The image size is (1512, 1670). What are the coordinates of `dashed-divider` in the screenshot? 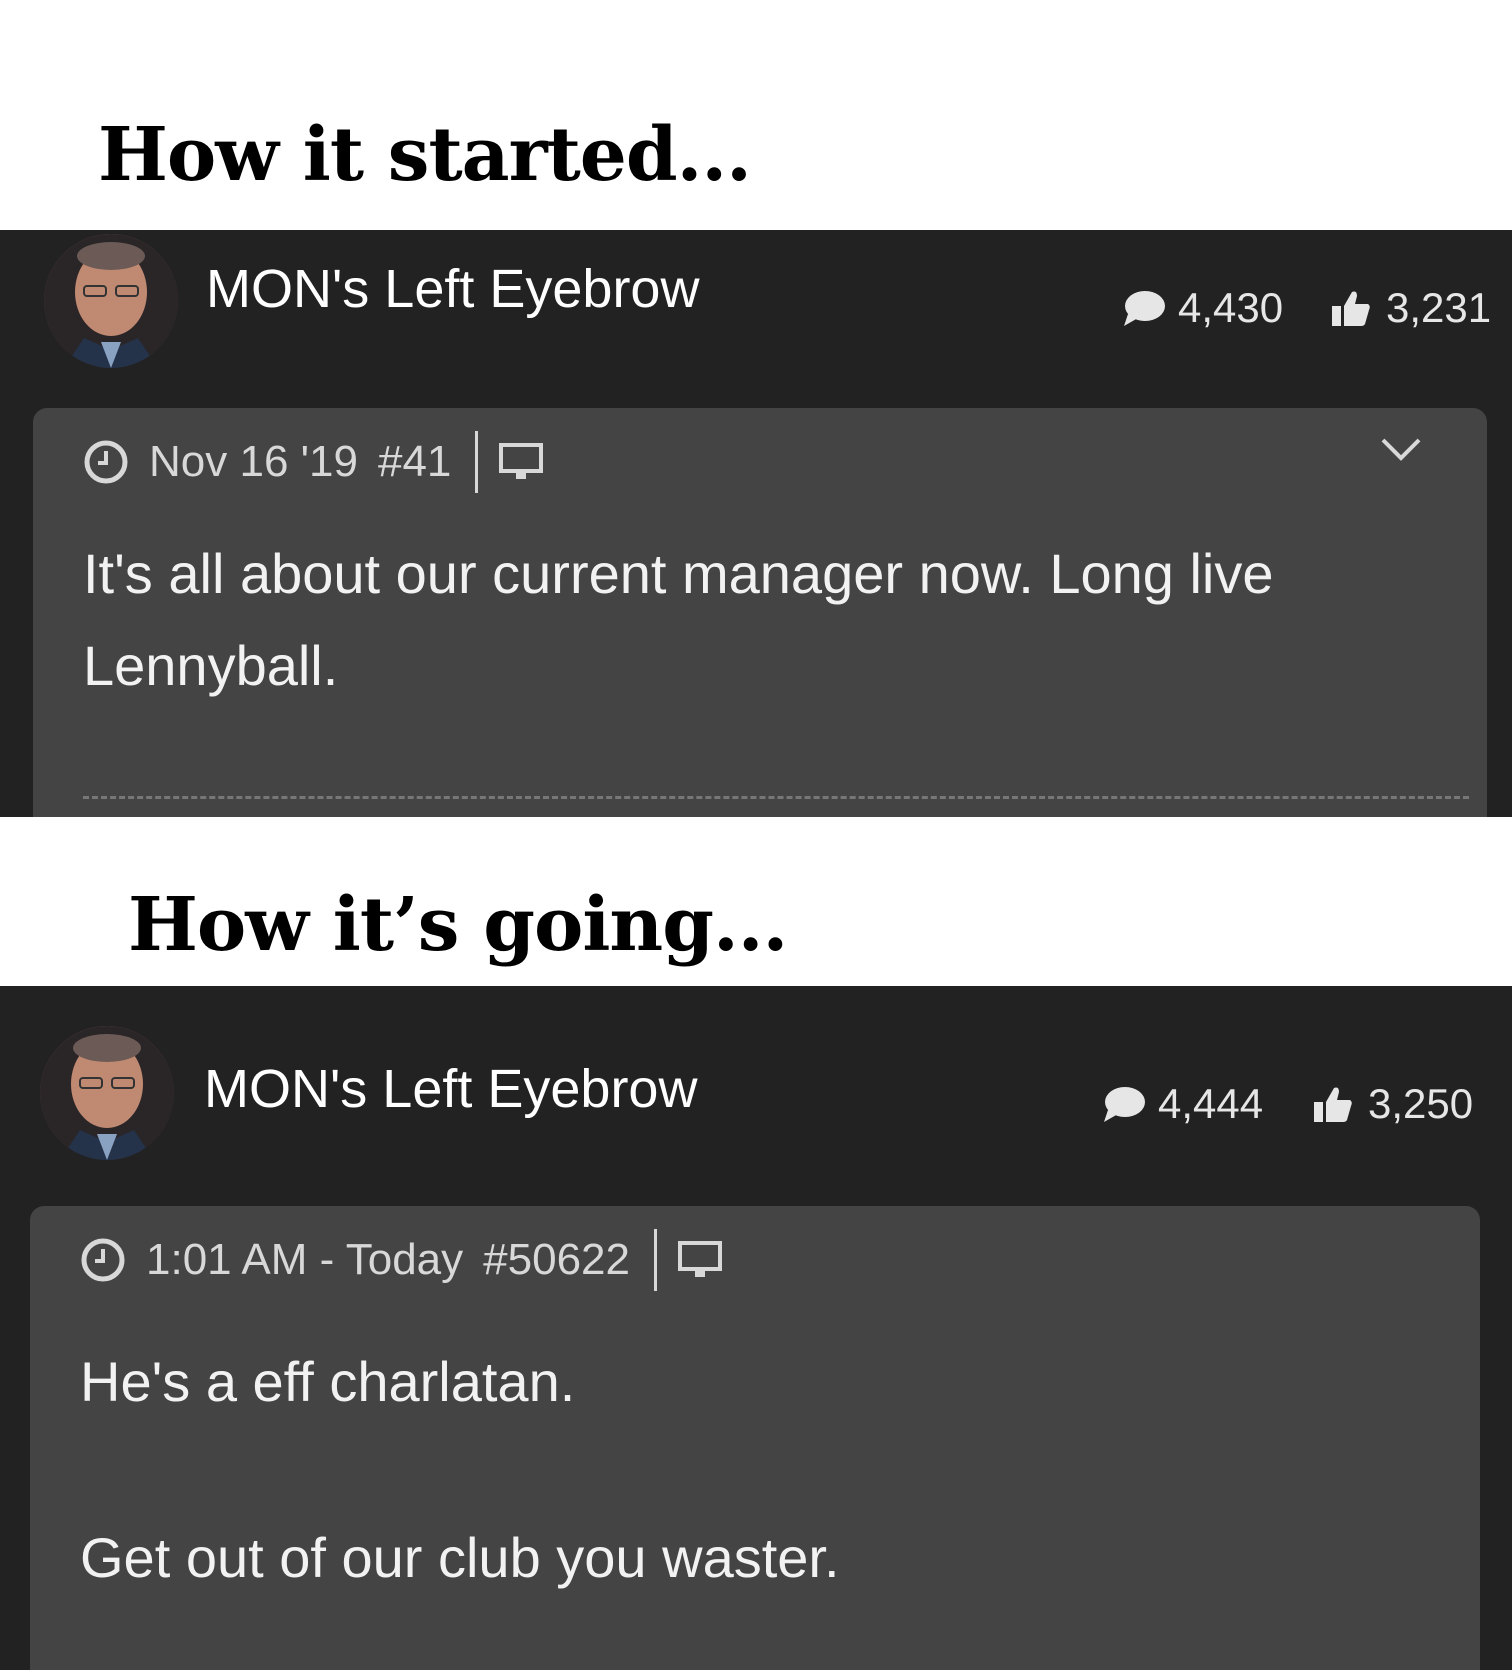 It's located at (776, 797).